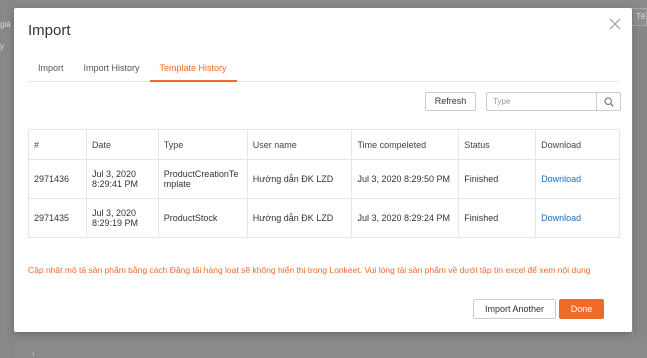  I want to click on tab-template-history: Template History, so click(193, 68).